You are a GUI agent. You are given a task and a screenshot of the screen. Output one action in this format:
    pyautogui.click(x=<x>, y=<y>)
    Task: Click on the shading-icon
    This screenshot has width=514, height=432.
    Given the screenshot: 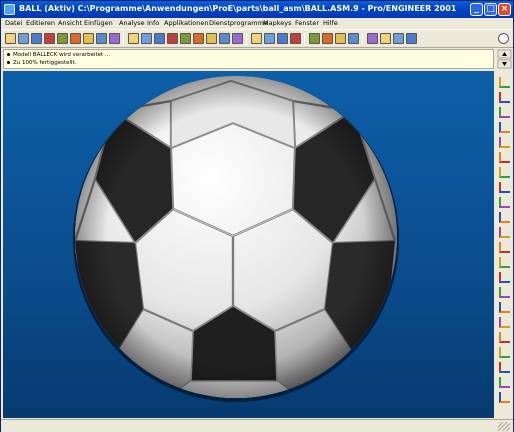 What is the action you would take?
    pyautogui.click(x=295, y=38)
    